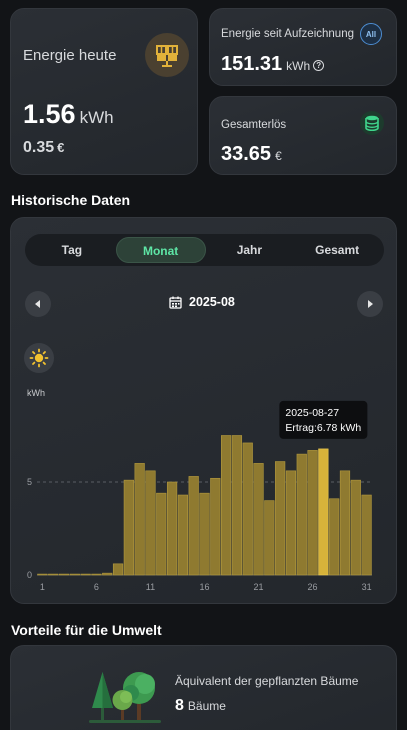  I want to click on total-energy-label: Energie seit Aufzeichnung, so click(287, 34).